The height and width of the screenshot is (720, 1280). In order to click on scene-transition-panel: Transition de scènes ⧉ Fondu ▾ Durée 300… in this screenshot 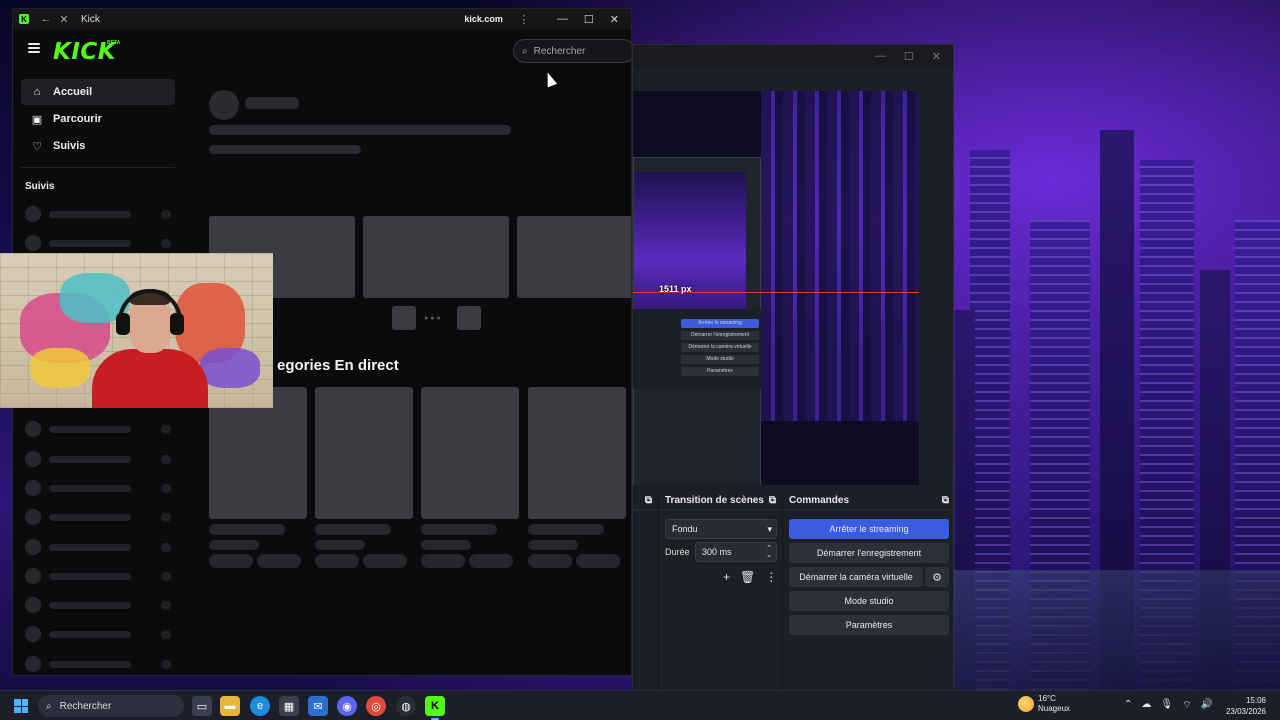, I will do `click(721, 591)`.